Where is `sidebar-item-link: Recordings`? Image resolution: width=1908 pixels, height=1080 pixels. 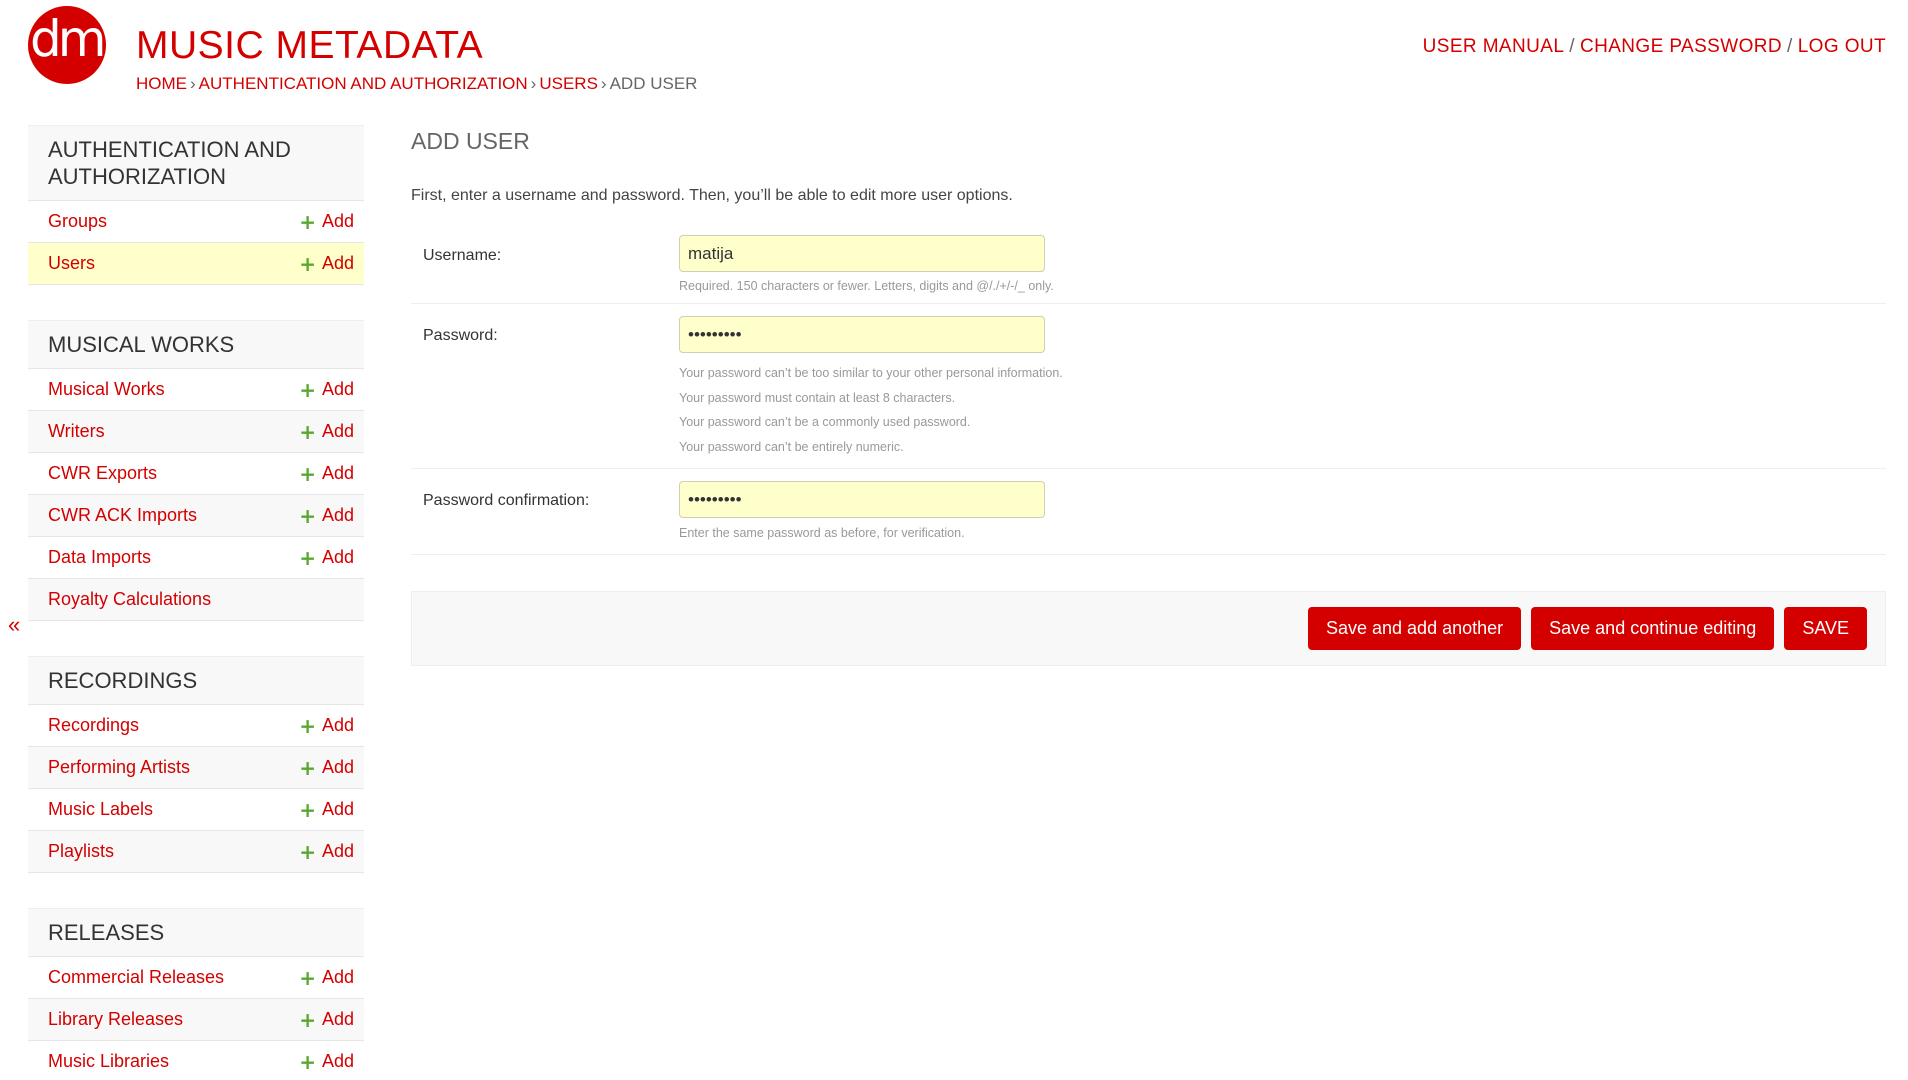
sidebar-item-link: Recordings is located at coordinates (93, 725).